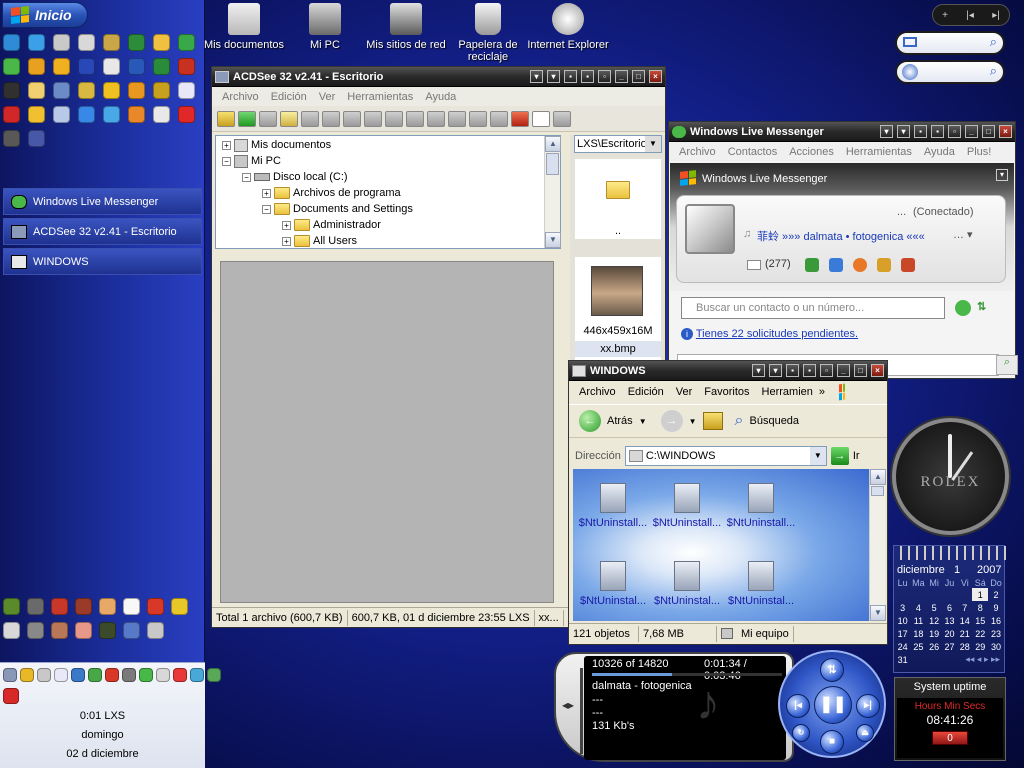 The image size is (1024, 768). I want to click on up-folder-icon, so click(712, 421).